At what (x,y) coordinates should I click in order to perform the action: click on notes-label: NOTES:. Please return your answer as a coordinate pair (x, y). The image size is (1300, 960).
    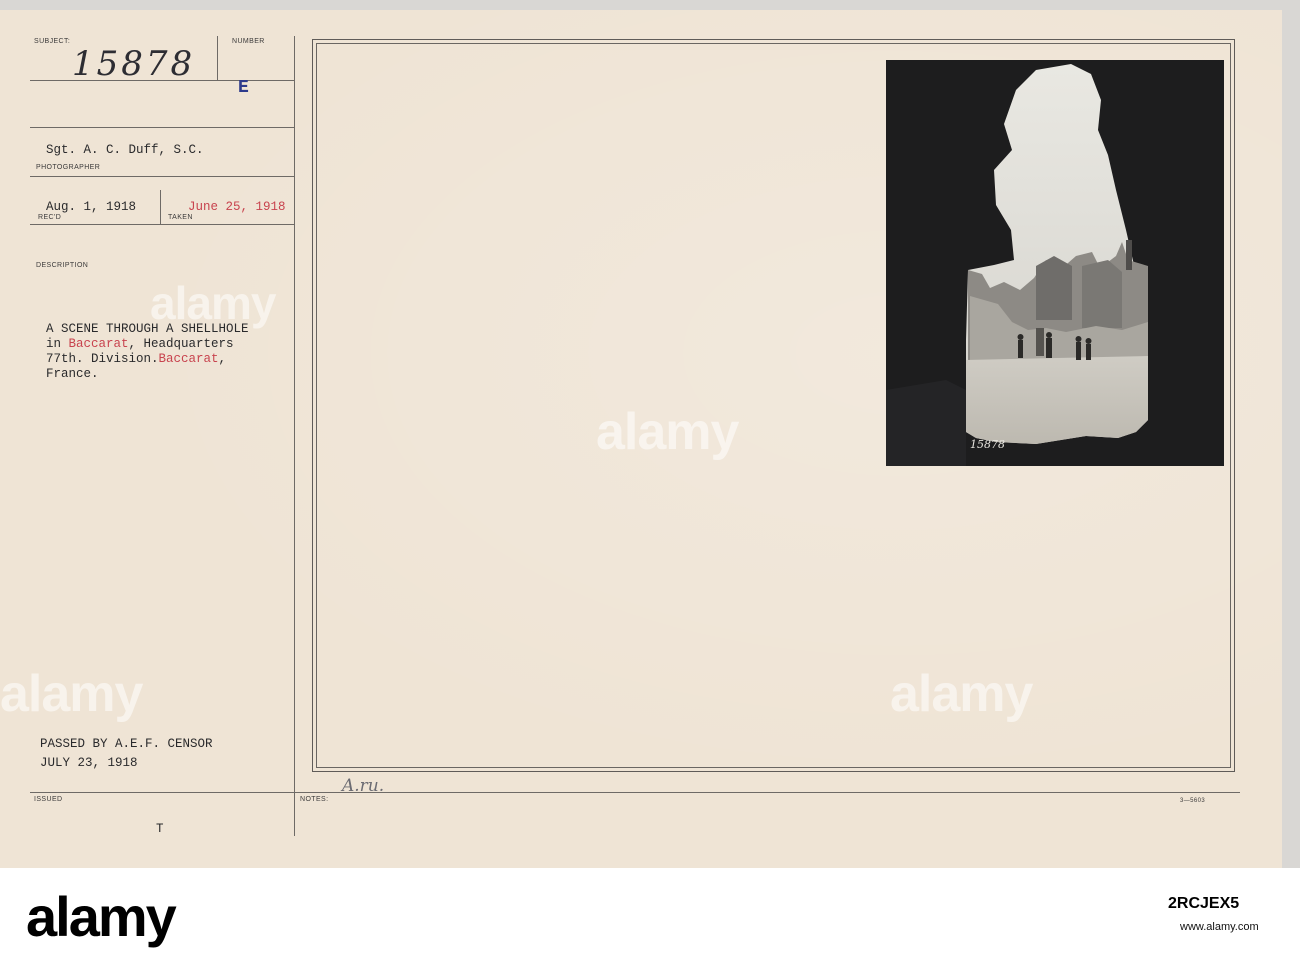
    Looking at the image, I should click on (314, 799).